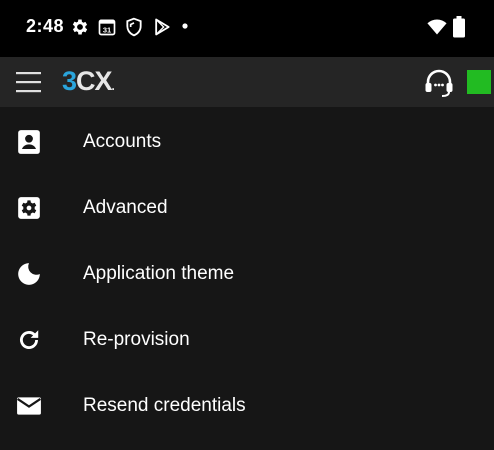 This screenshot has width=494, height=450. Describe the element at coordinates (459, 27) in the screenshot. I see `battery-icon` at that location.